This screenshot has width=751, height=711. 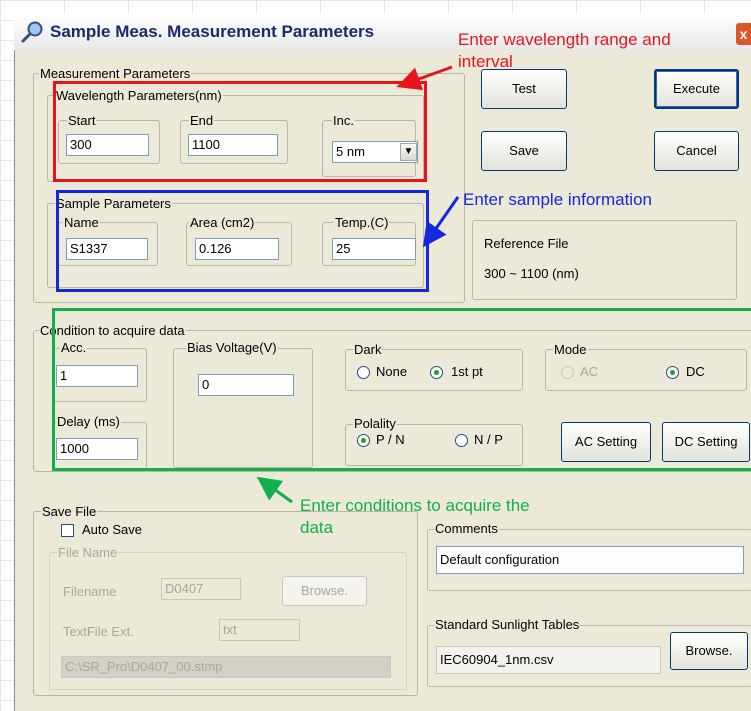 What do you see at coordinates (317, 527) in the screenshot?
I see `conditions-annotation-line2: data` at bounding box center [317, 527].